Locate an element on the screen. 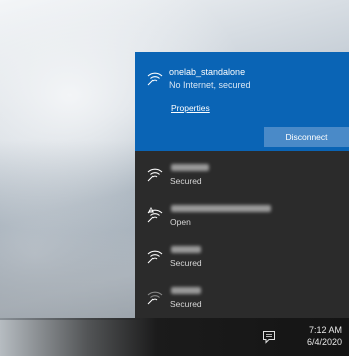  taskbar: 7:12 AM 6/4/2020 is located at coordinates (174, 337).